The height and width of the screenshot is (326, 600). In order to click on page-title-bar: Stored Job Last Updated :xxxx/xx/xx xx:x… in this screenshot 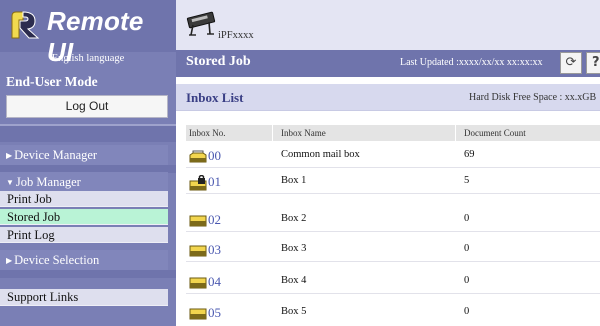, I will do `click(388, 63)`.